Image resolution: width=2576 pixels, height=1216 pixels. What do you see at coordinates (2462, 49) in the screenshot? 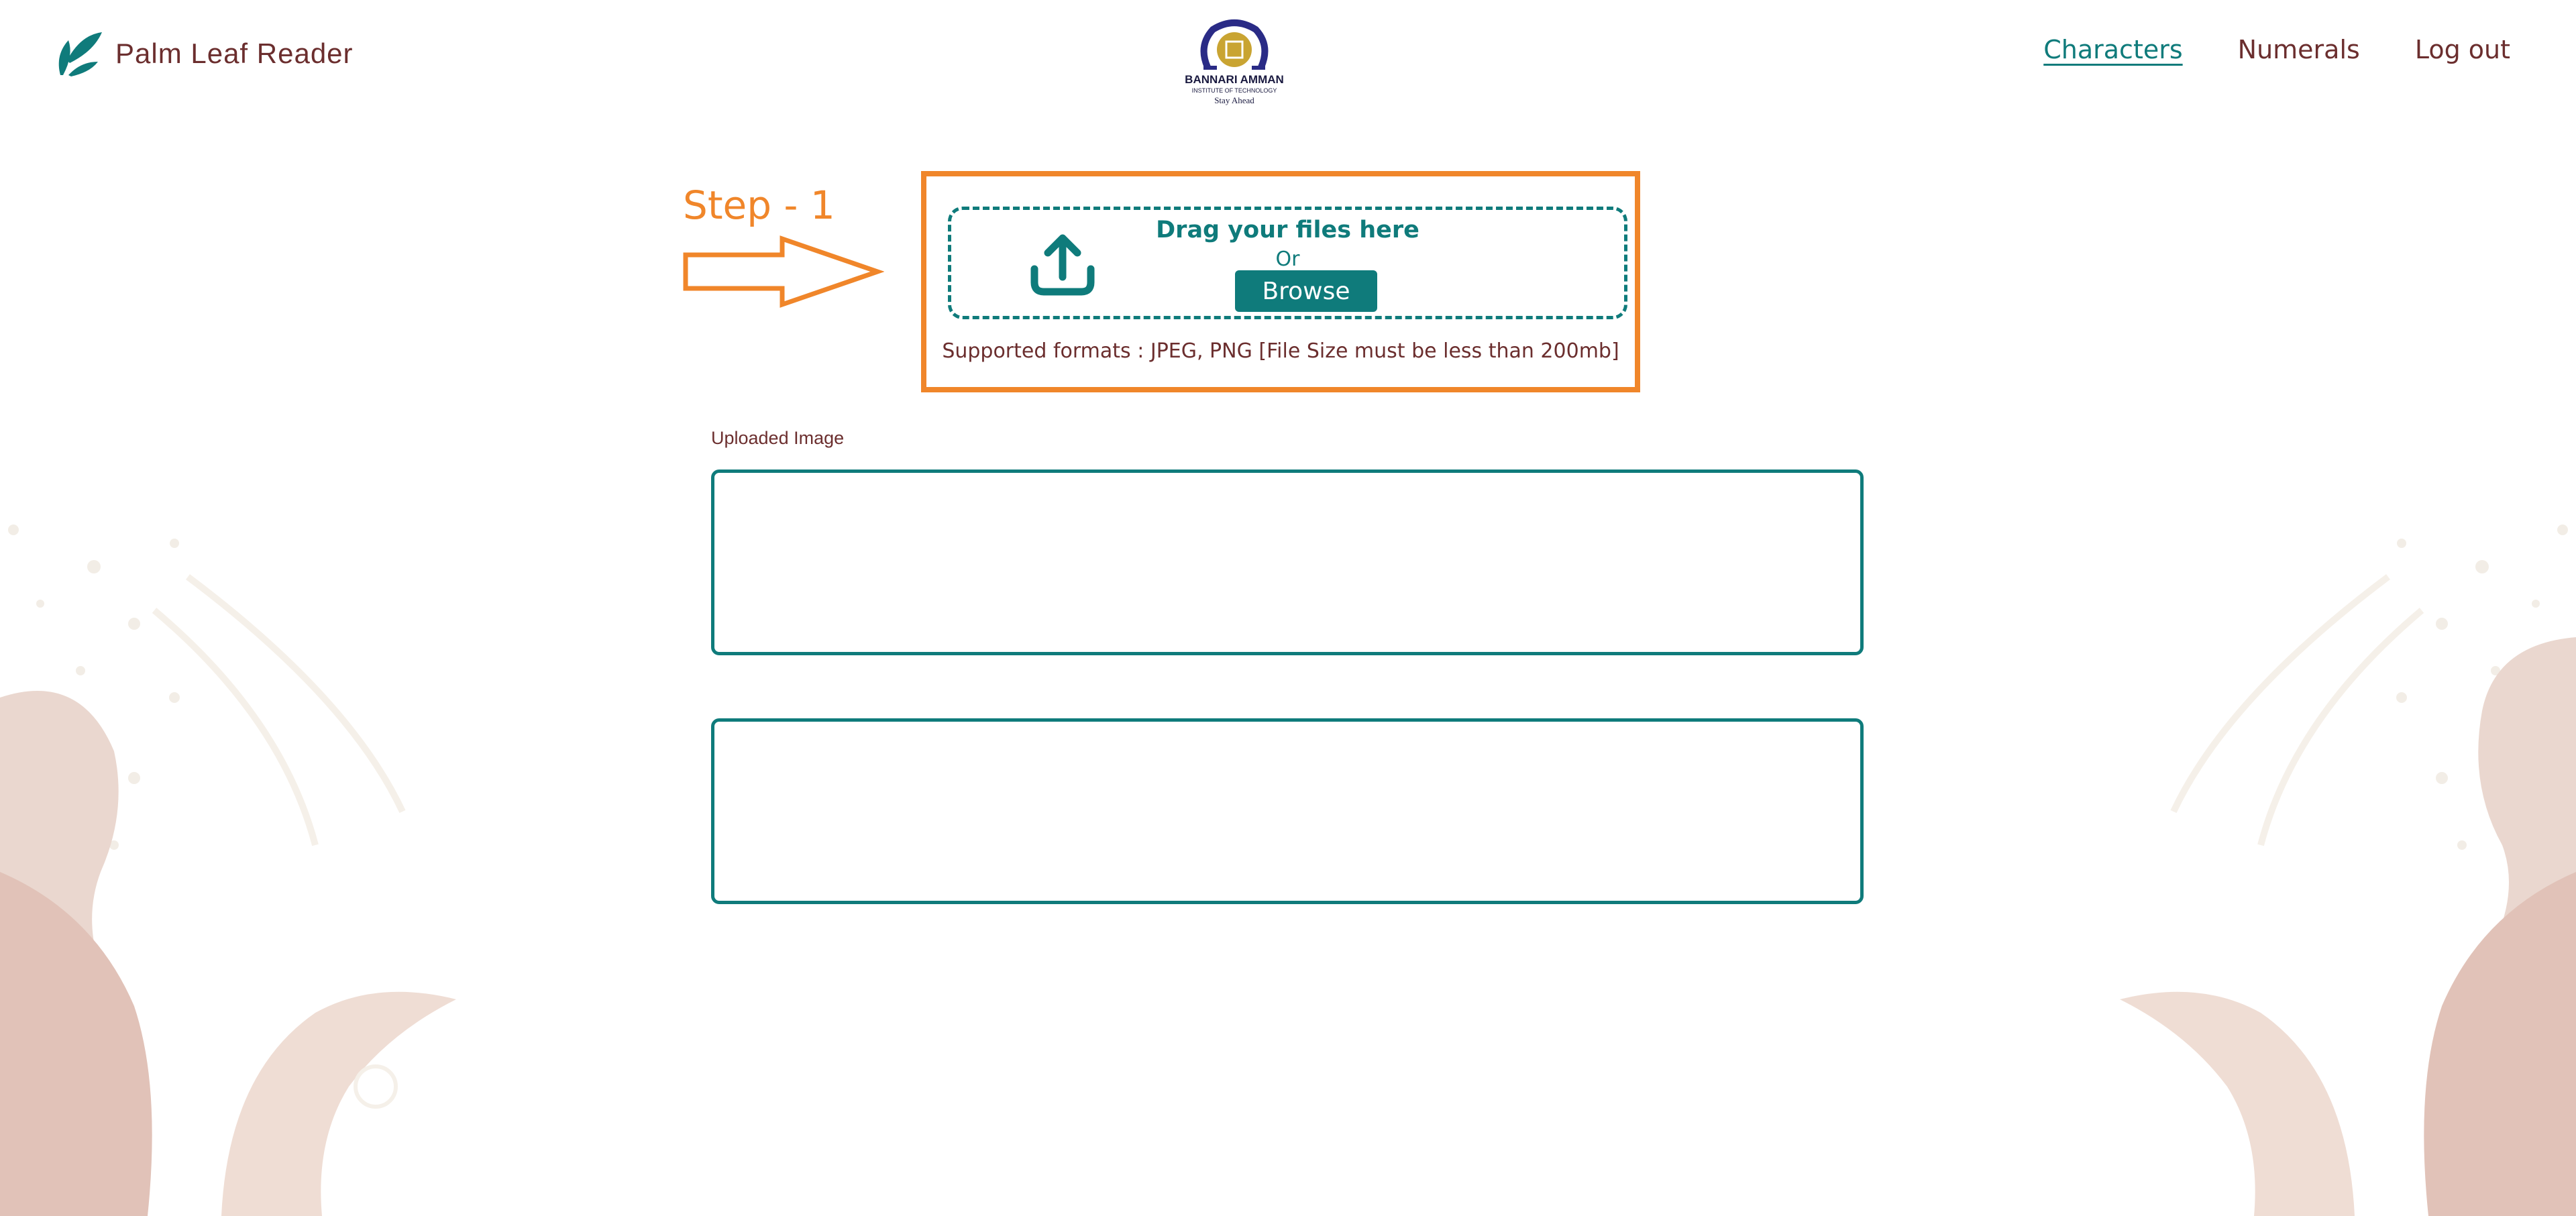
I see `nav-logout: Log out` at bounding box center [2462, 49].